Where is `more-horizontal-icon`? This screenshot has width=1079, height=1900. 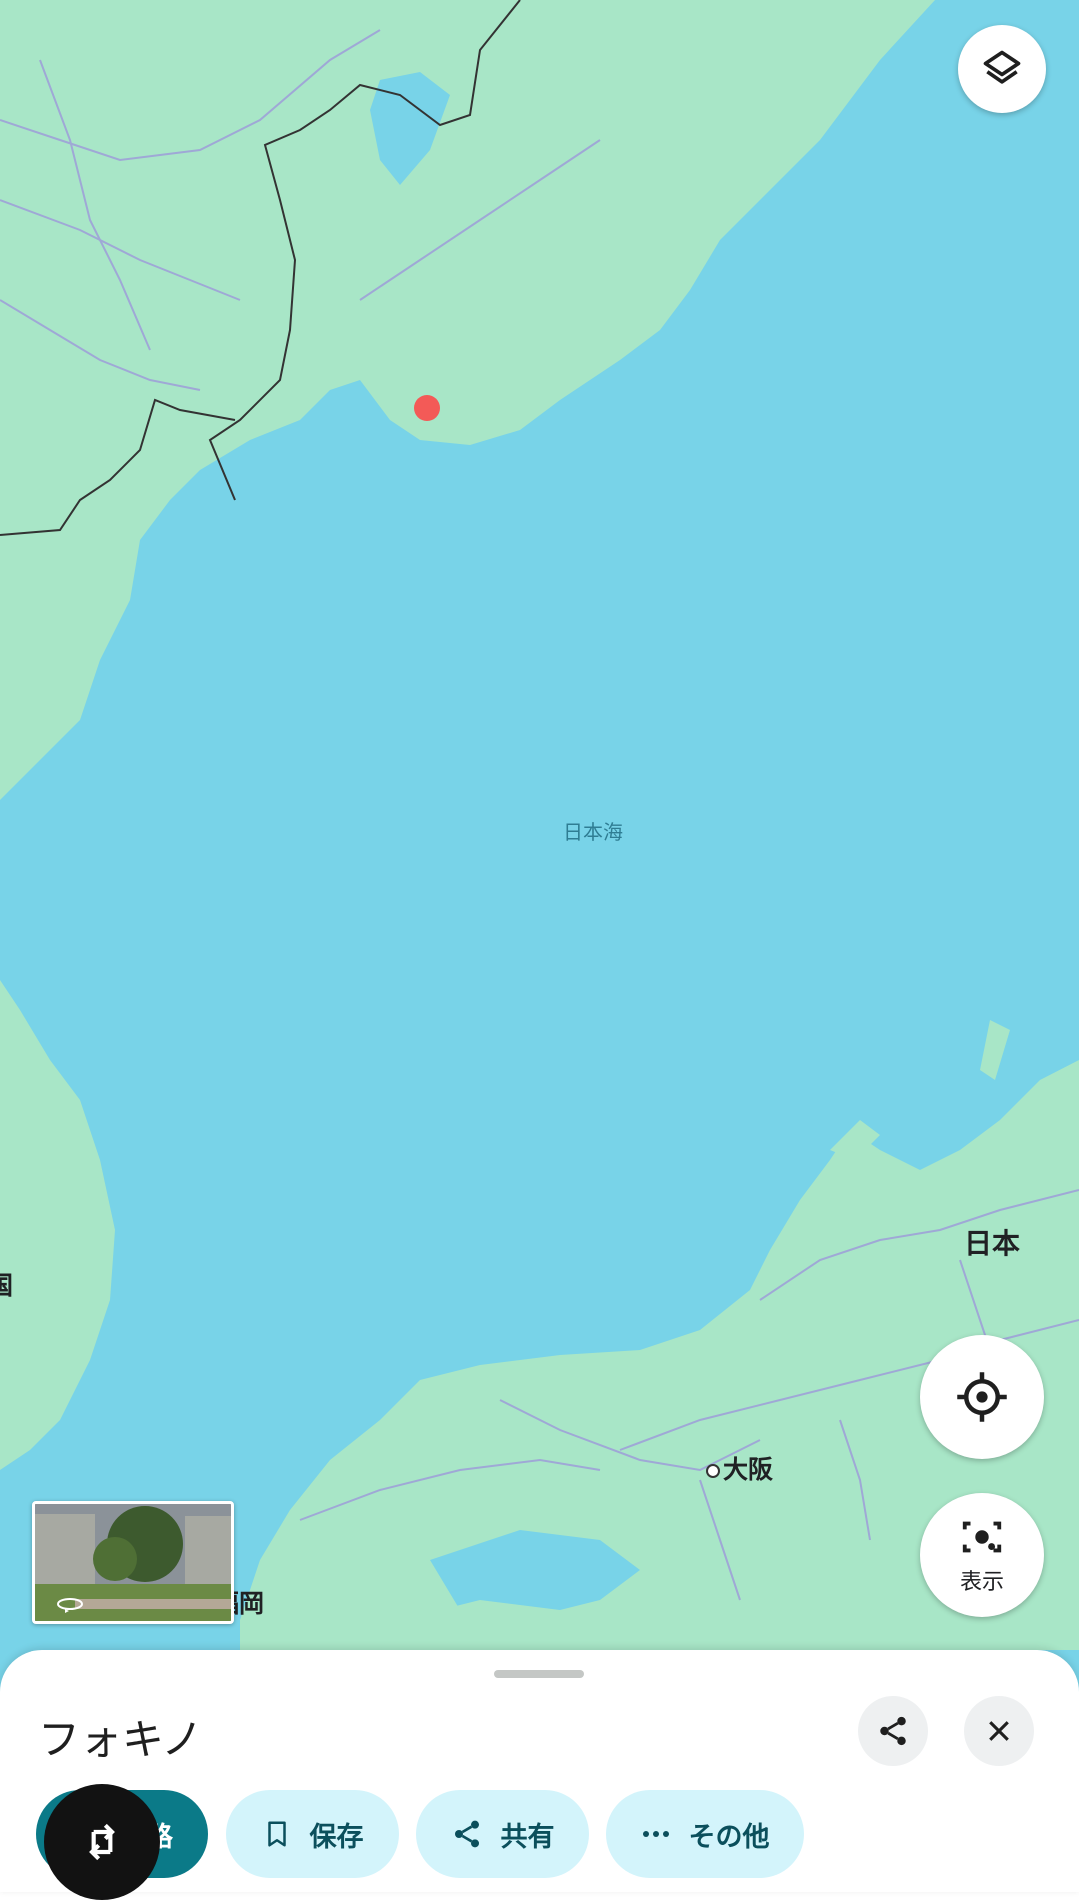
more-horizontal-icon is located at coordinates (655, 1834).